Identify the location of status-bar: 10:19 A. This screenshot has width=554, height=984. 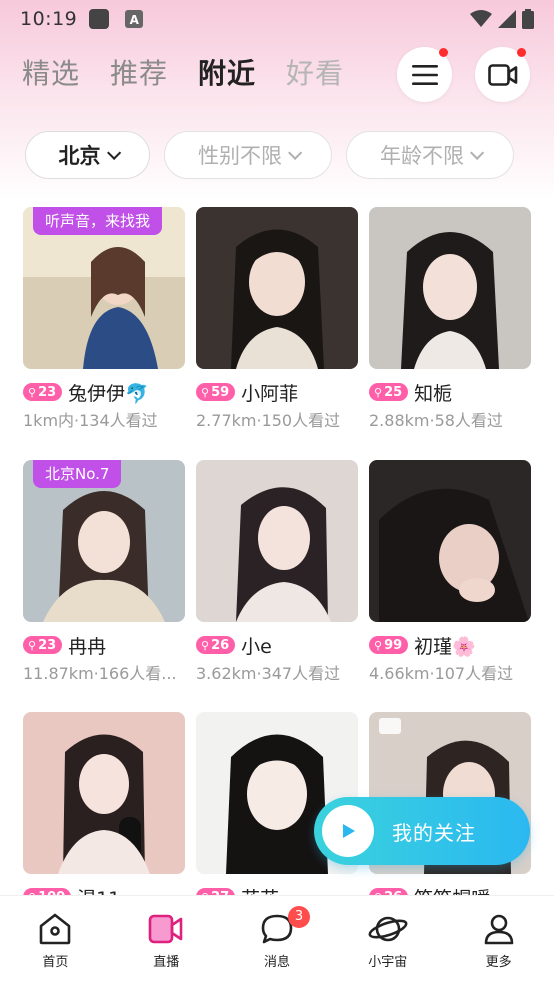
(277, 19).